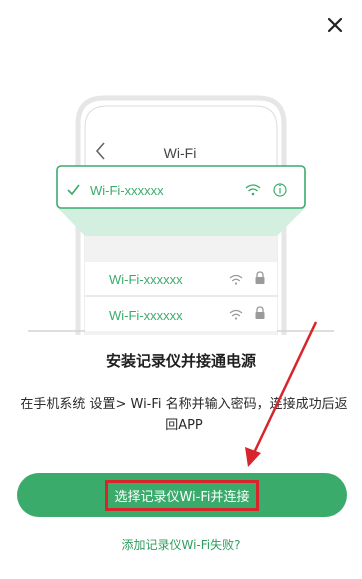 The width and height of the screenshot is (362, 579). What do you see at coordinates (181, 544) in the screenshot?
I see `add-wifi-failed-link: 添加记录仪Wi-Fi失败?` at bounding box center [181, 544].